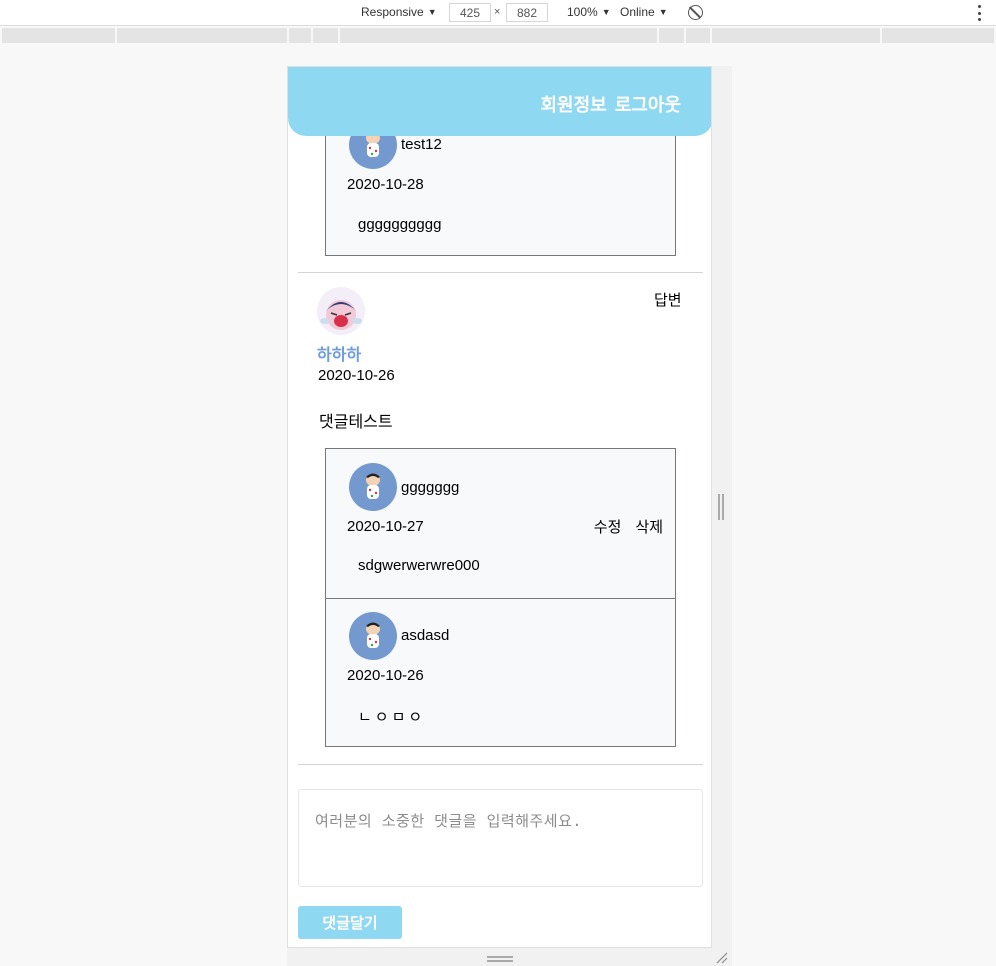 The width and height of the screenshot is (996, 966). I want to click on delete-button: 삭제, so click(649, 526).